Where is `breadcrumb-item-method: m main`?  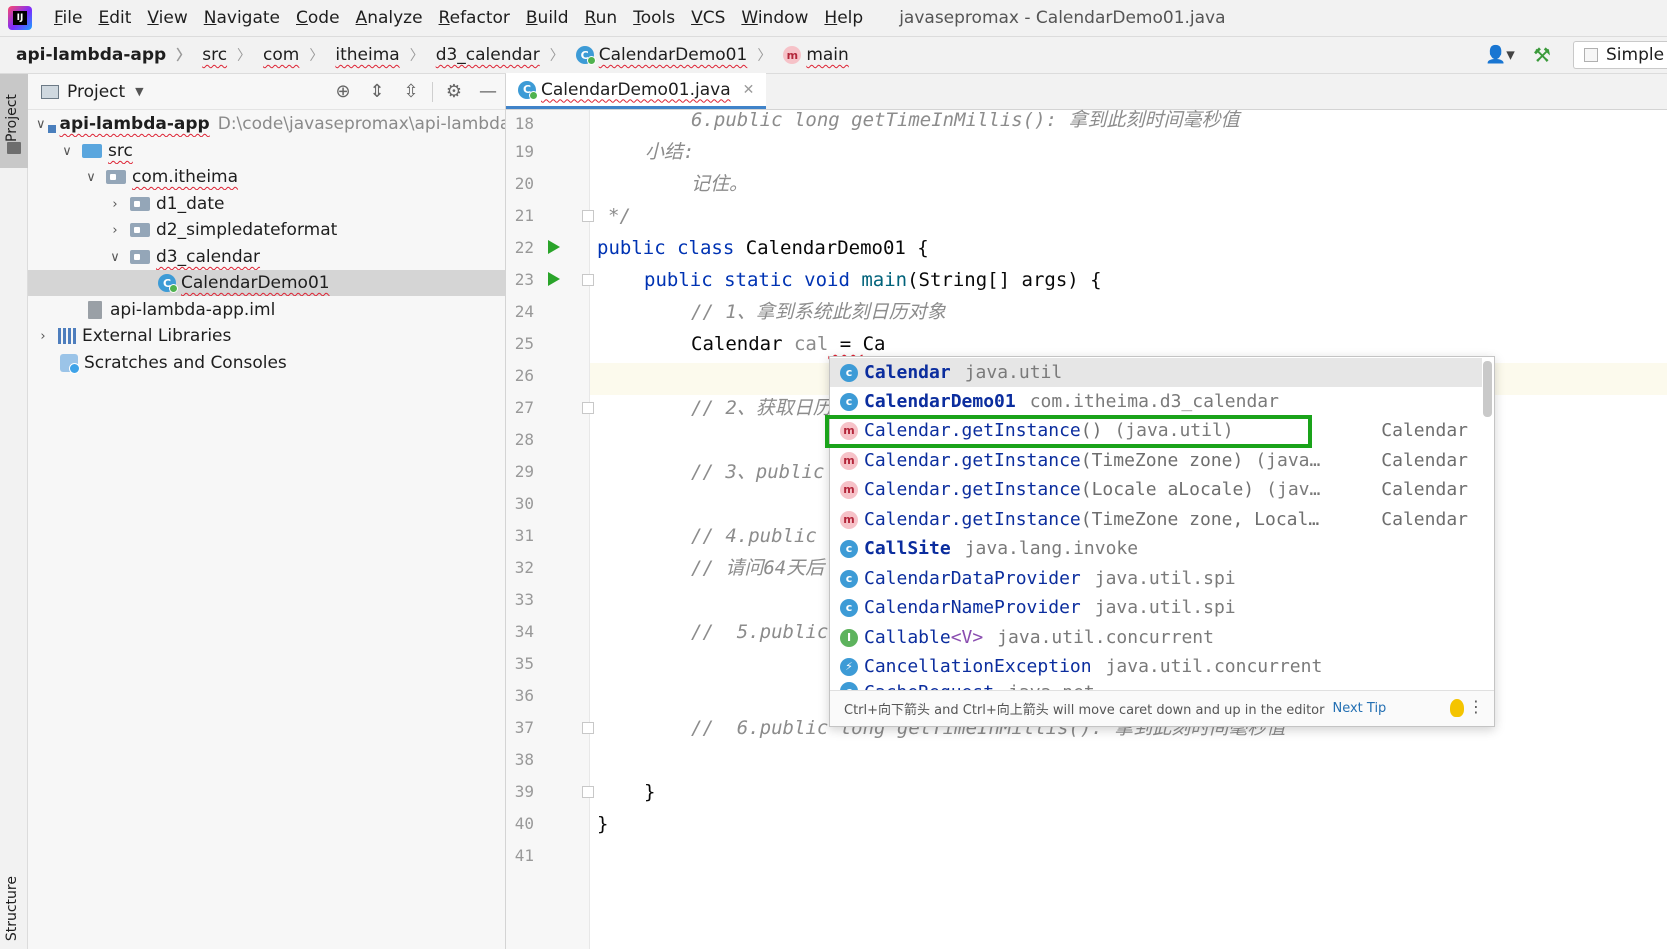
breadcrumb-item-method: m main is located at coordinates (815, 55).